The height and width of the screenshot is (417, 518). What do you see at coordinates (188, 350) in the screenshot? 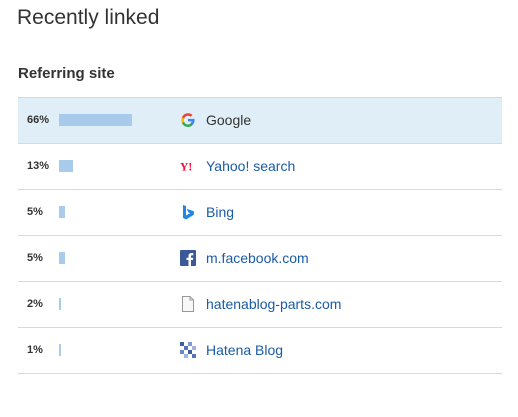
I see `hatena-blog-icon` at bounding box center [188, 350].